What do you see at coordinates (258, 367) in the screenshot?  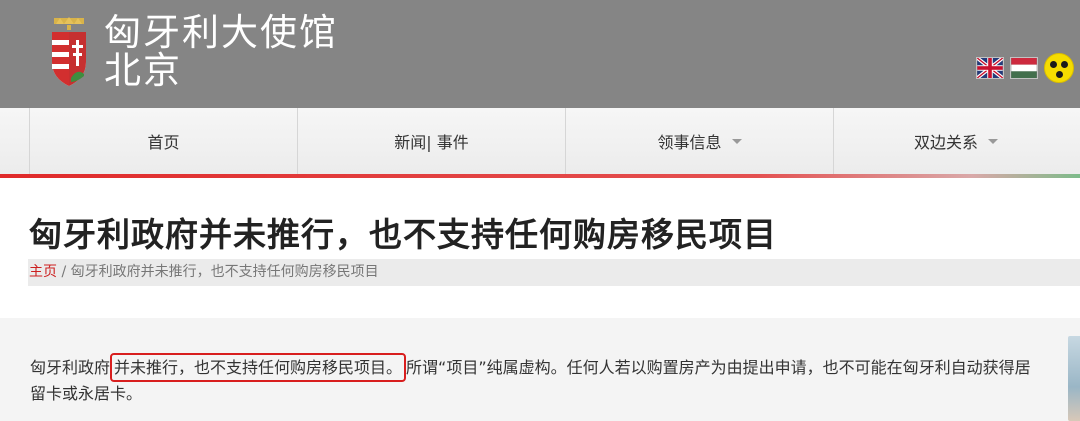 I see `highlighted-statement: 并未推行，也不支持任何购房移民项目。` at bounding box center [258, 367].